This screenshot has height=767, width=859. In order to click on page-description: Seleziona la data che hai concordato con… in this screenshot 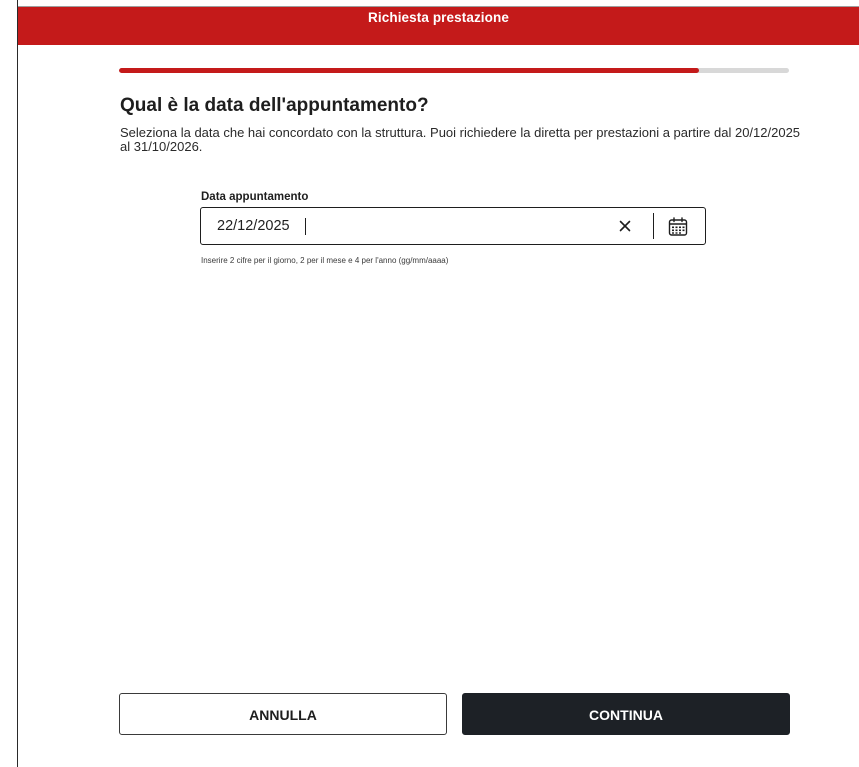, I will do `click(460, 139)`.